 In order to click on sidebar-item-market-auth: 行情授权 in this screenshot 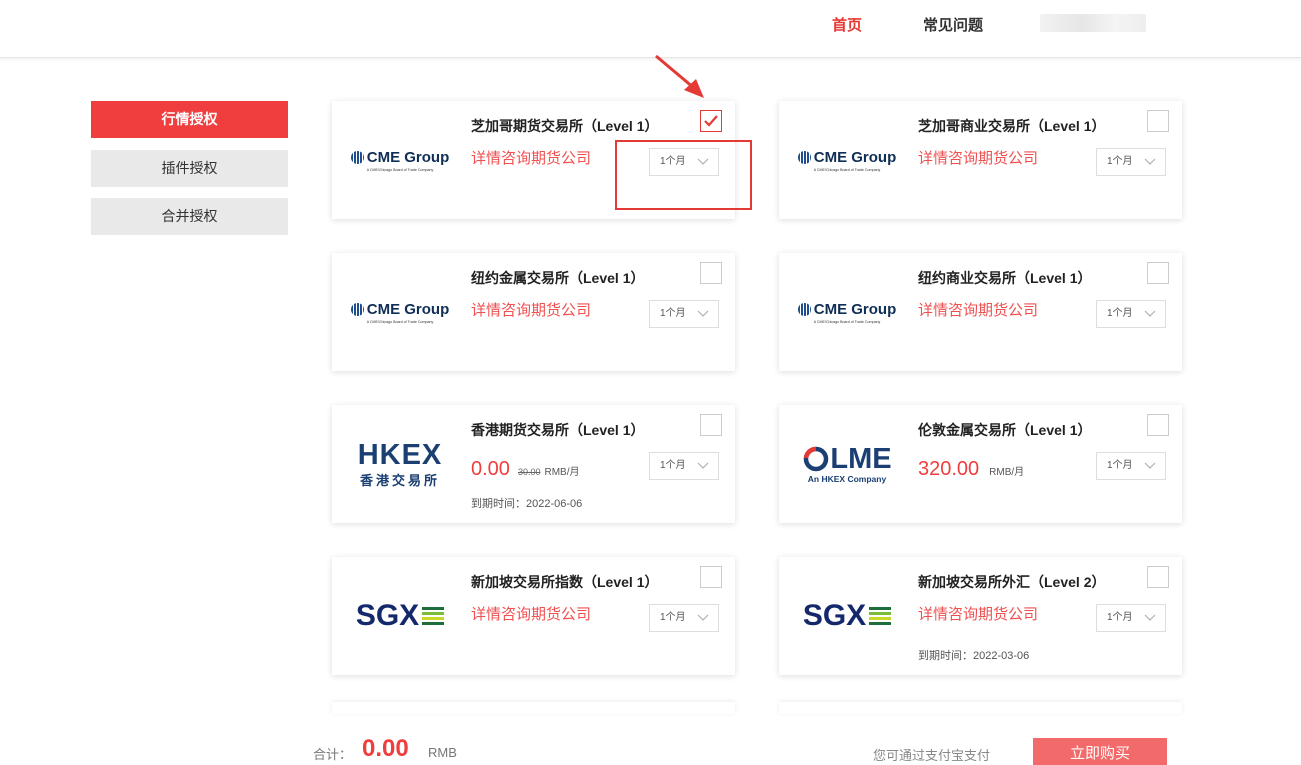, I will do `click(189, 119)`.